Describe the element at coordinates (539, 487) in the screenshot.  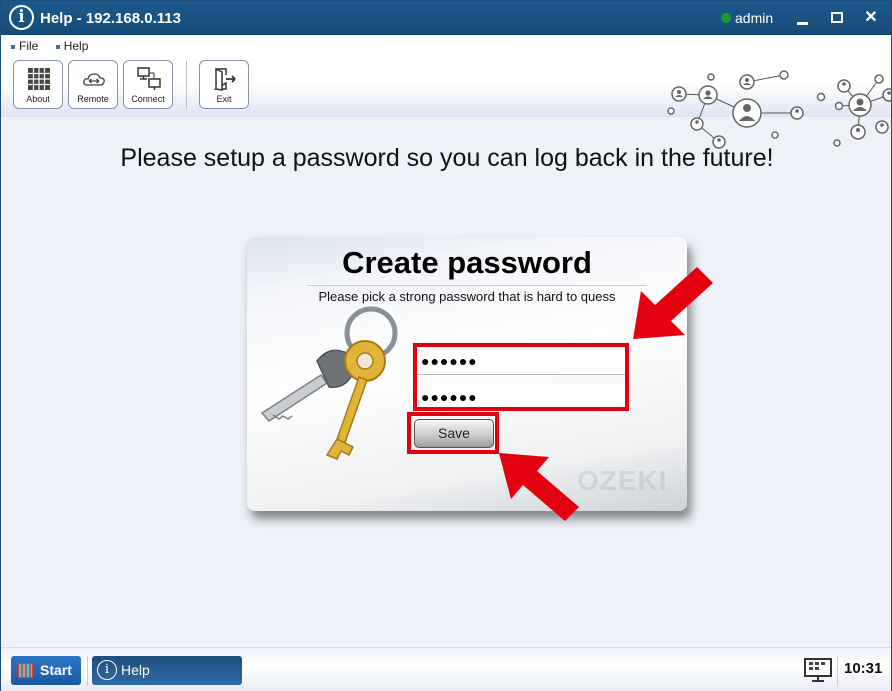
I see `arrow-to-save-icon` at that location.